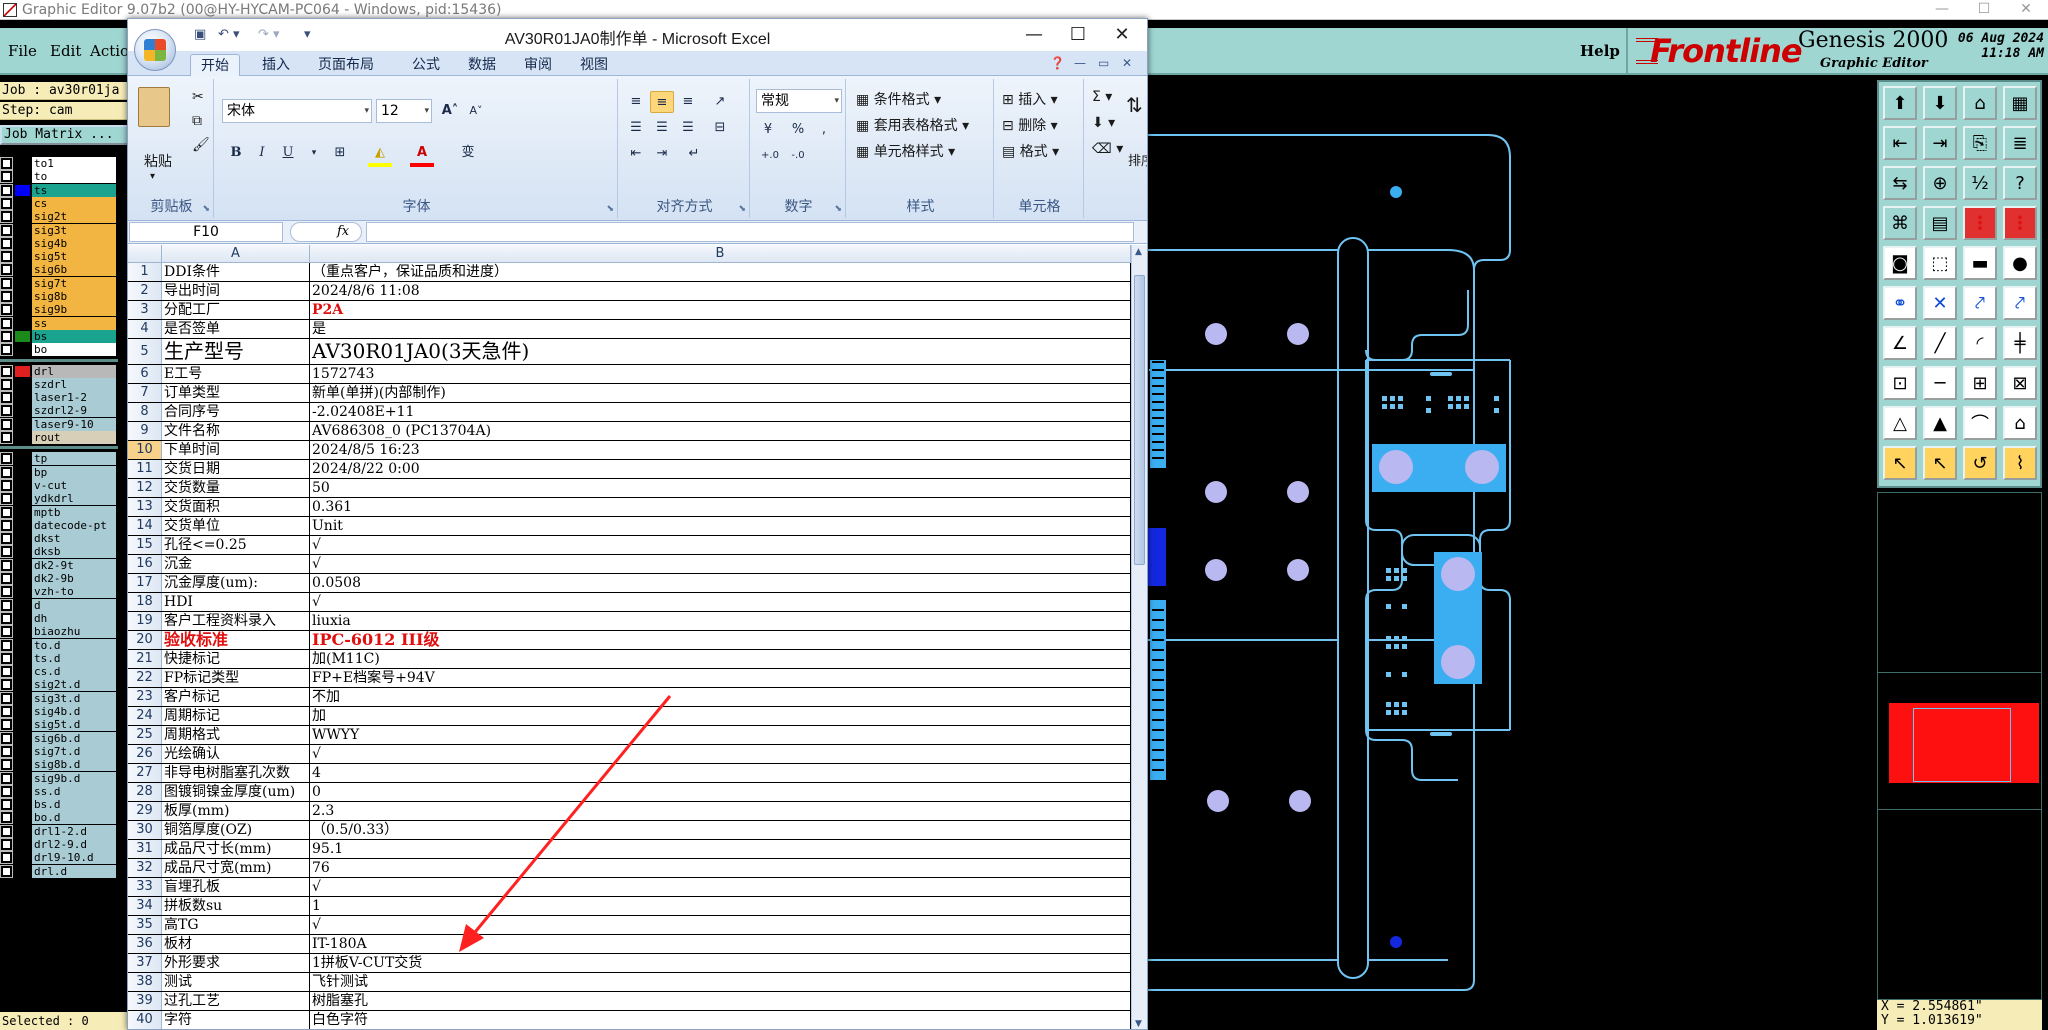  Describe the element at coordinates (59, 283) in the screenshot. I see `layer-row: sig7t` at that location.